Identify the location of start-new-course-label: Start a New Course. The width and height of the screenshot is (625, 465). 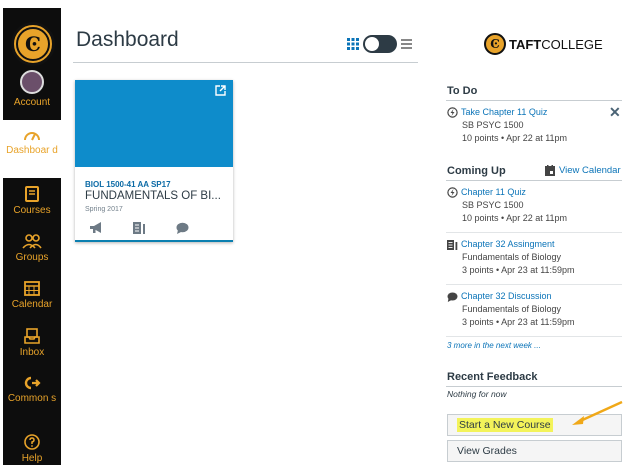
(505, 425).